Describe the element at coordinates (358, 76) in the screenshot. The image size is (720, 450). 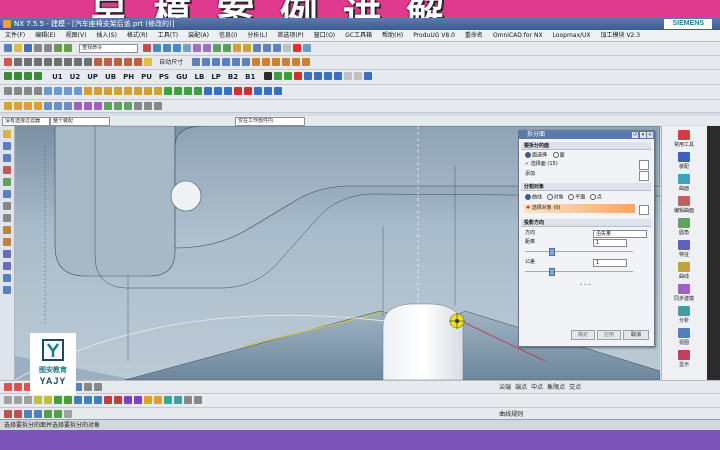
I see `palette-icon` at that location.